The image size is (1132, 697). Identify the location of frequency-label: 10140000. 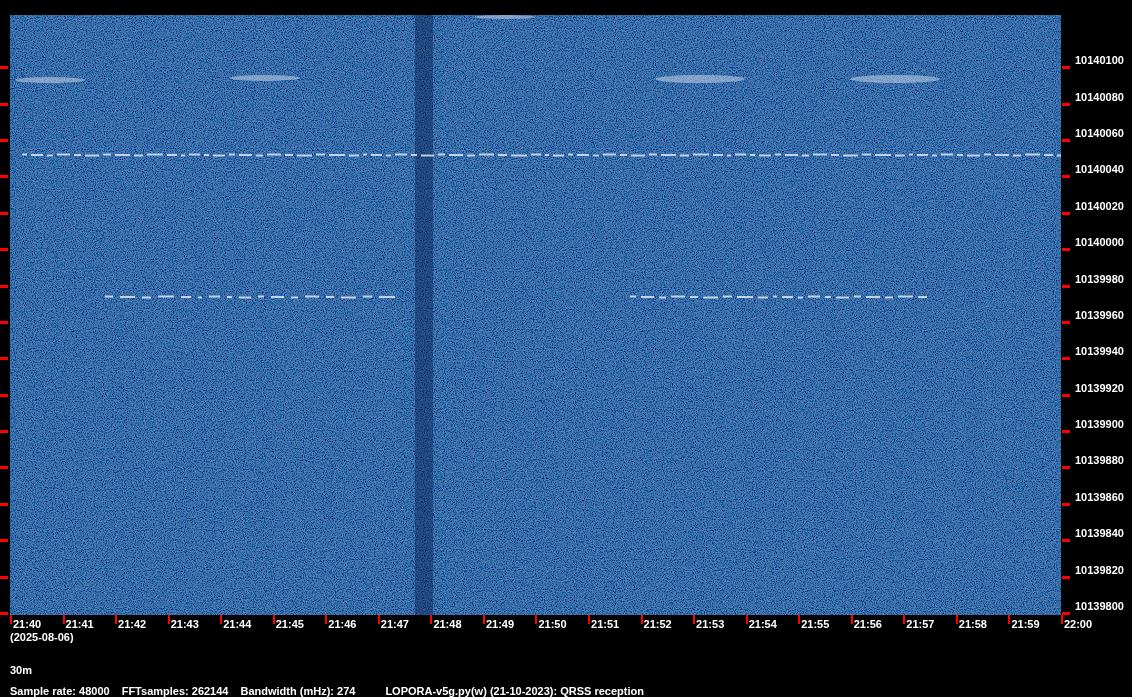
(1099, 242).